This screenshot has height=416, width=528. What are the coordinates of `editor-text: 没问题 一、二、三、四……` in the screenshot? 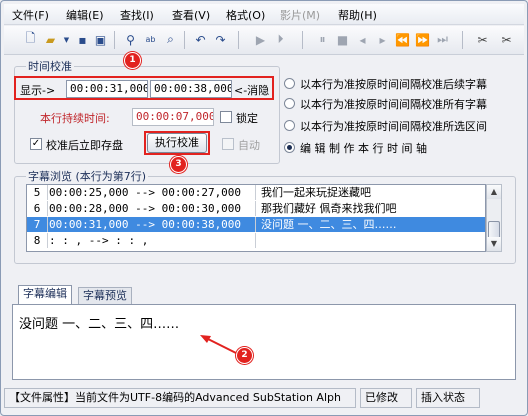 It's located at (99, 324).